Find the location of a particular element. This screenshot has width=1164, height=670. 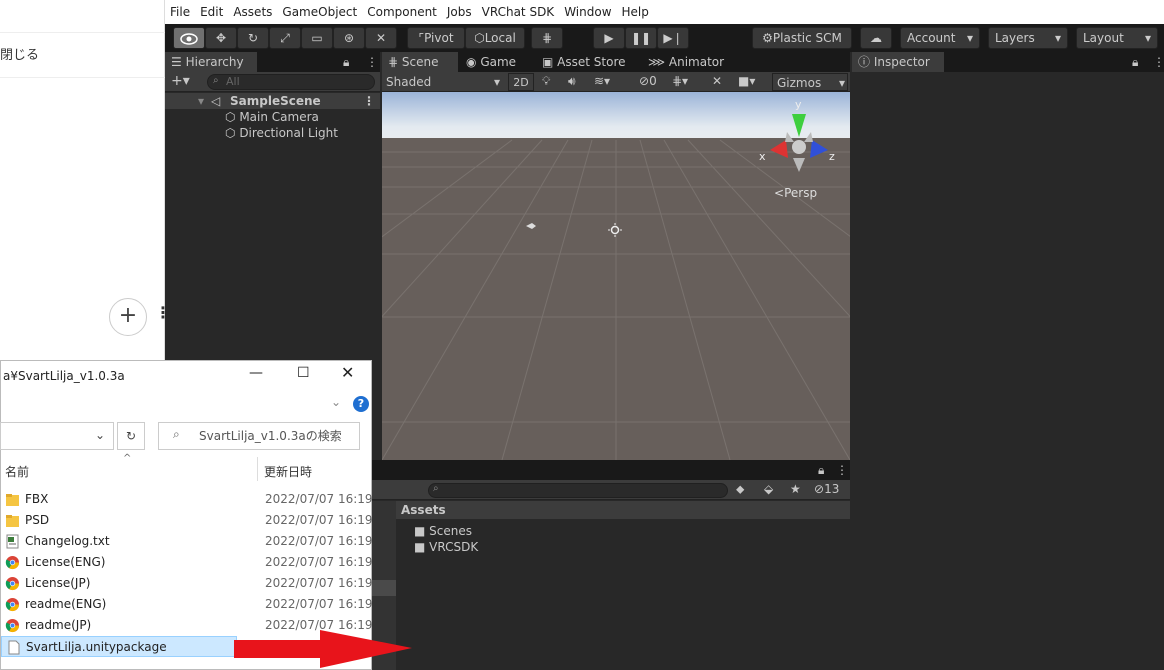

tree-item-main-camera: ⬡ Main Camera is located at coordinates (272, 117).